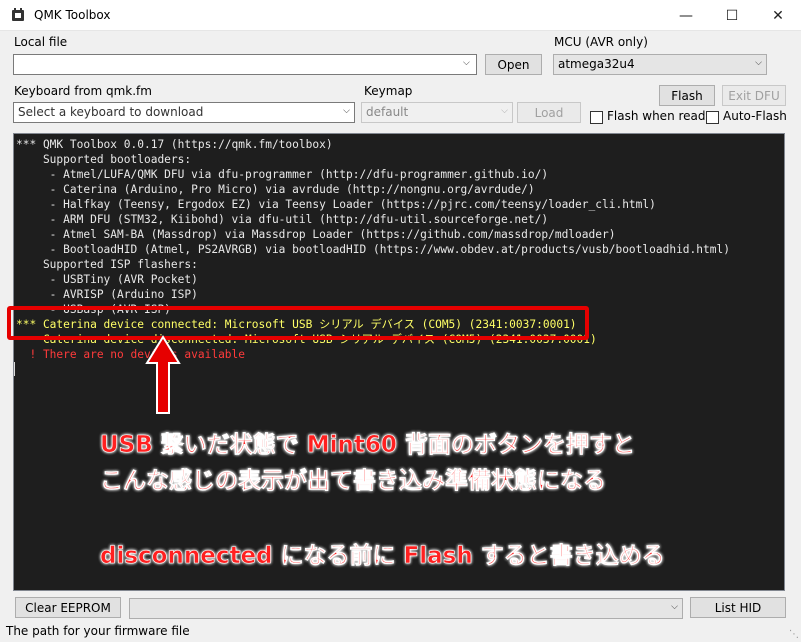  Describe the element at coordinates (596, 64) in the screenshot. I see `mcu-value: atmega32u4` at that location.